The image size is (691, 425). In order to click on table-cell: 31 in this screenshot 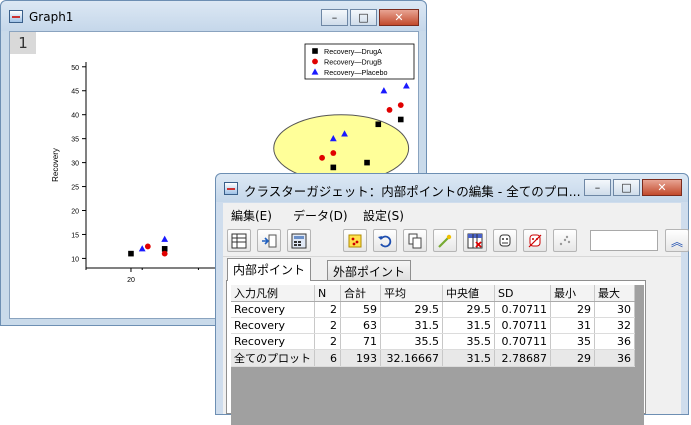, I will do `click(572, 325)`.